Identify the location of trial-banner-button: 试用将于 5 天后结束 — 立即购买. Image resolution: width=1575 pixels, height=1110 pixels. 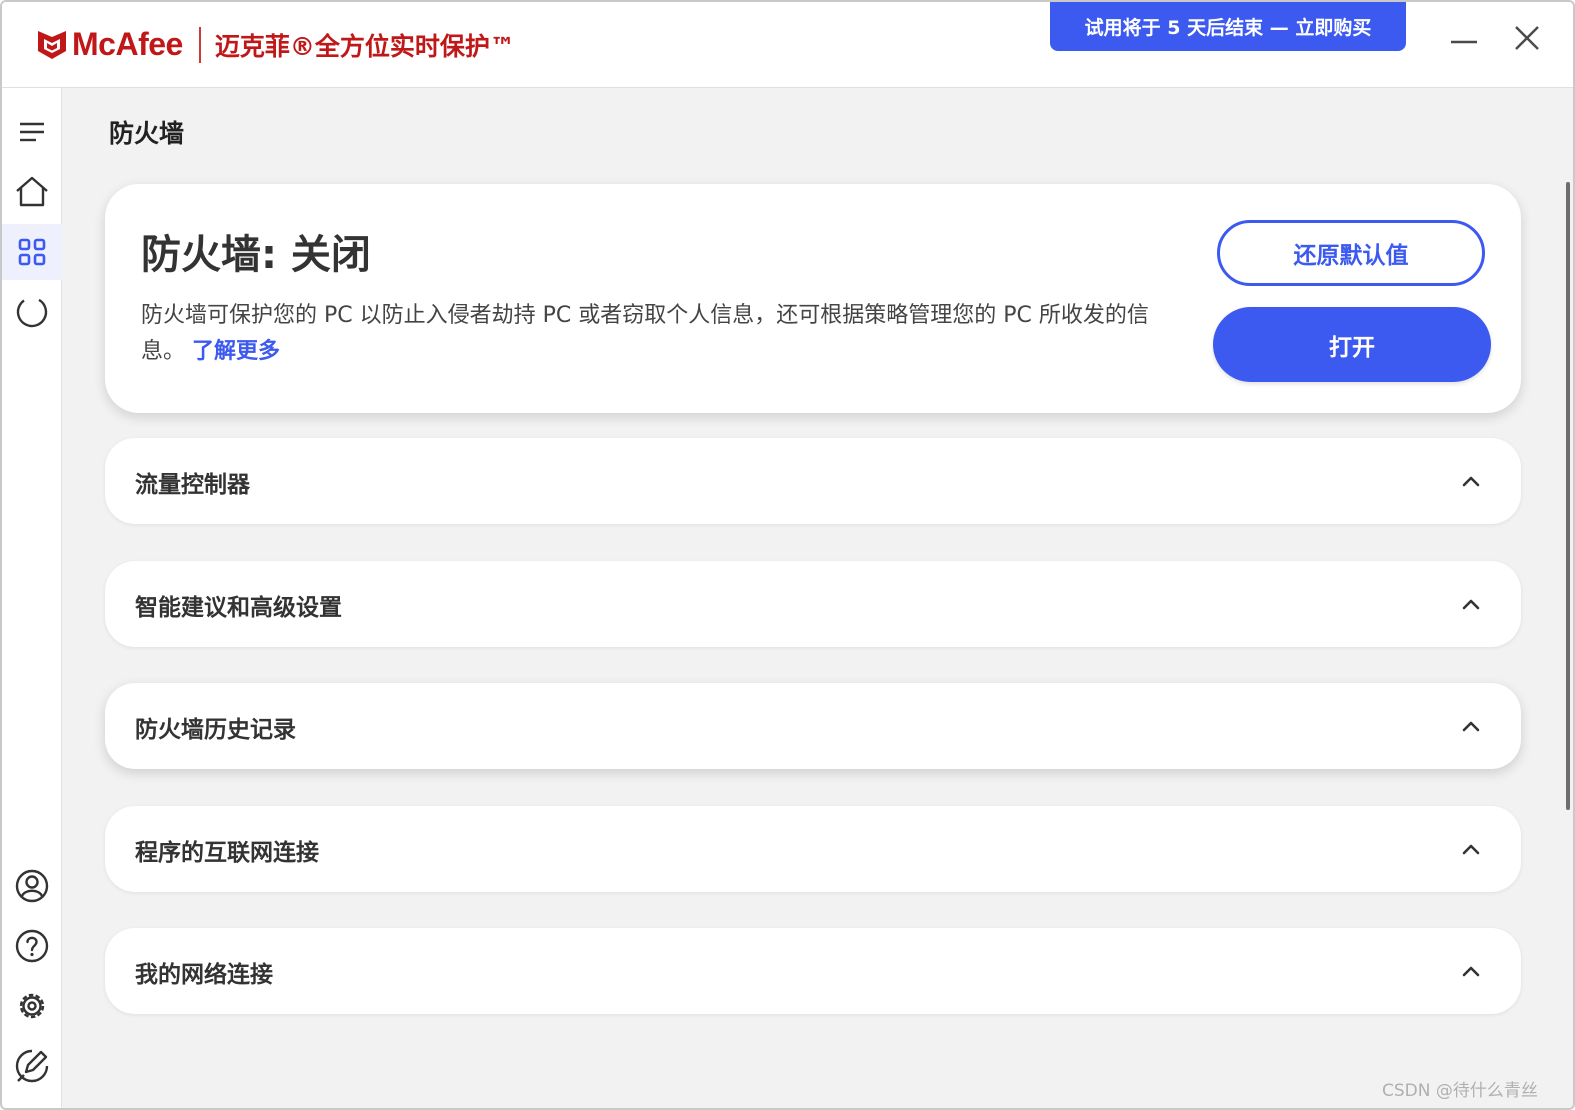
(1228, 26).